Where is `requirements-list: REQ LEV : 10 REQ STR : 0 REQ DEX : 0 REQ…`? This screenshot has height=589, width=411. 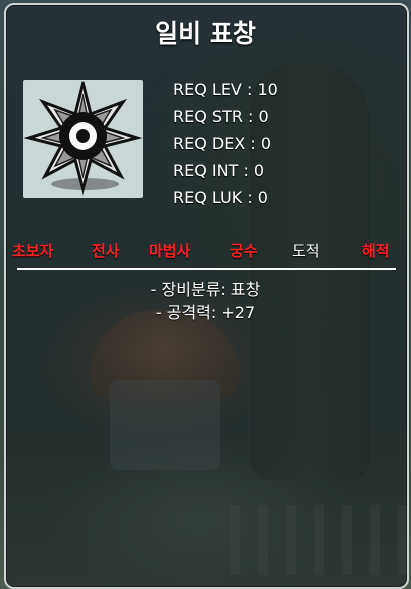
requirements-list: REQ LEV : 10 REQ STR : 0 REQ DEX : 0 REQ… is located at coordinates (225, 143).